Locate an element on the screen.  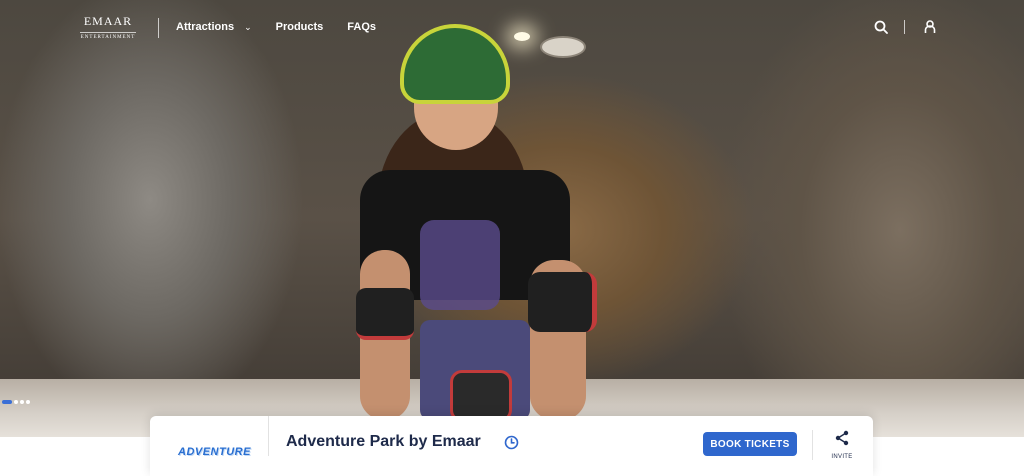
header-actions is located at coordinates (905, 27).